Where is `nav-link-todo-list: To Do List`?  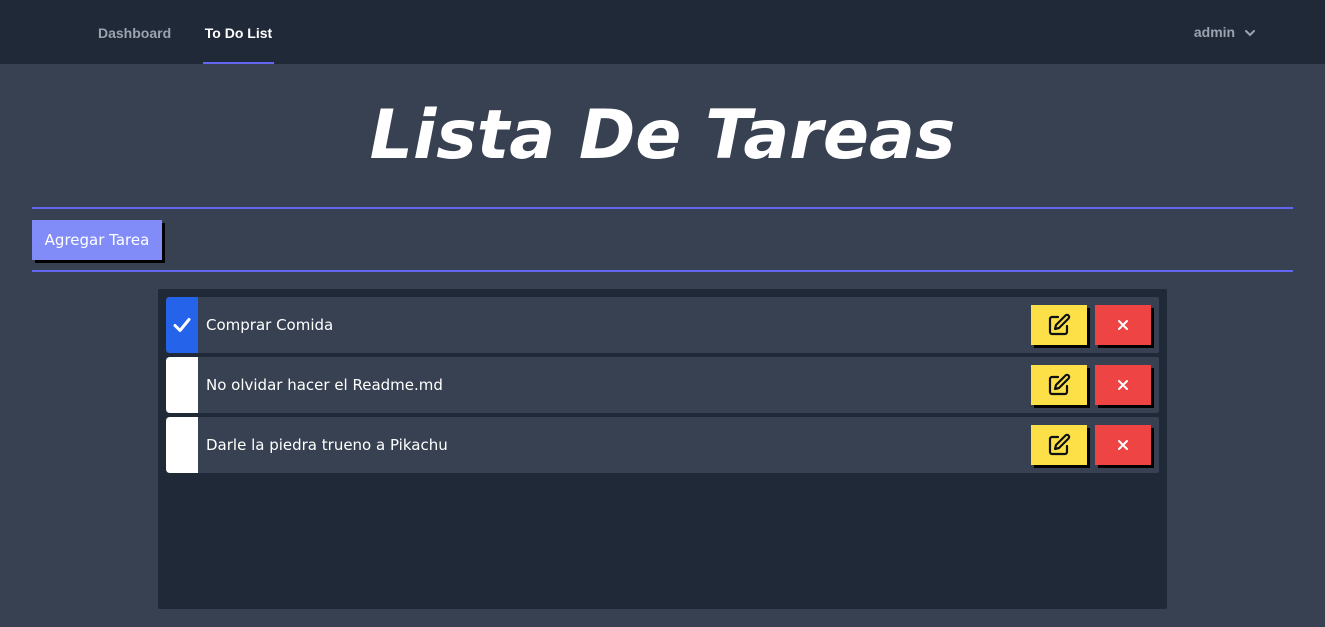 nav-link-todo-list: To Do List is located at coordinates (238, 32).